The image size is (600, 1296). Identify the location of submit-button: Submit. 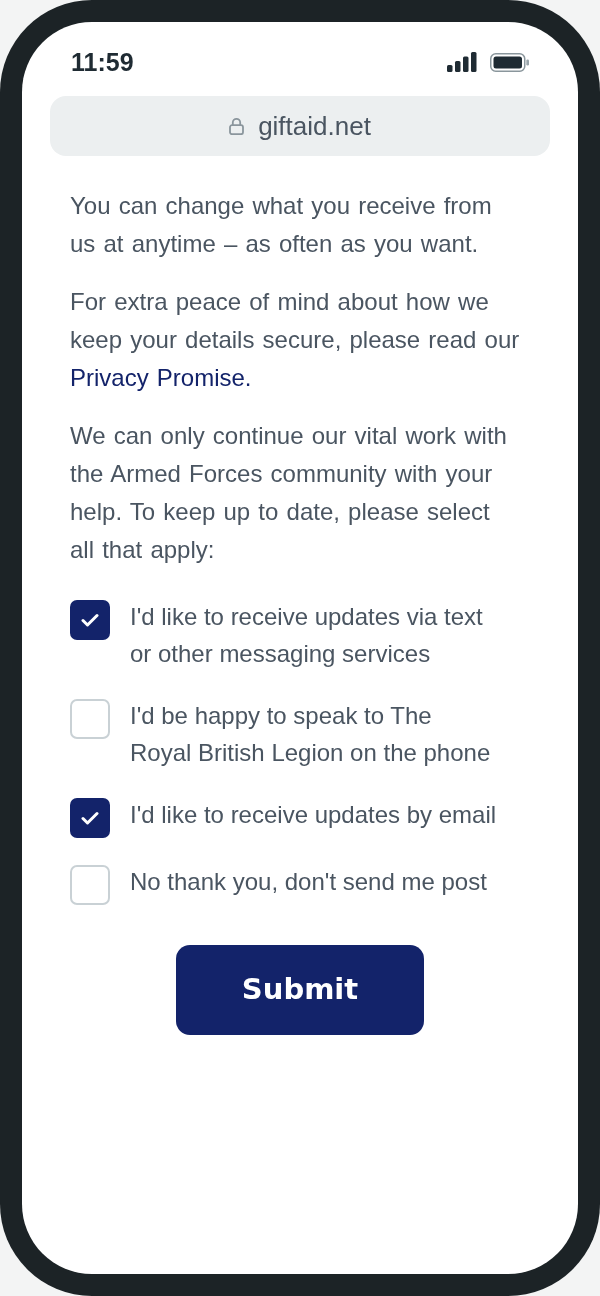
(300, 990).